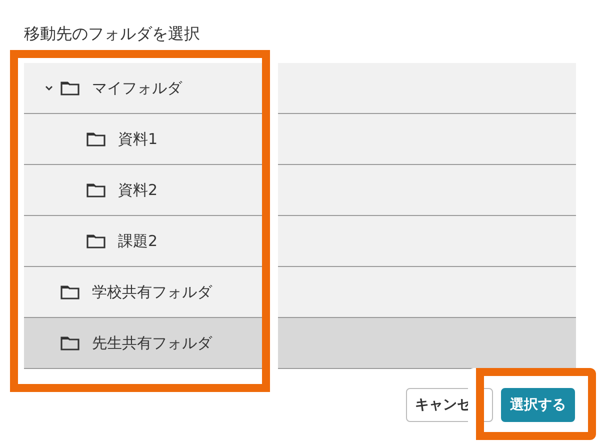  I want to click on folder-name: 先生共有フォルダ, so click(152, 343).